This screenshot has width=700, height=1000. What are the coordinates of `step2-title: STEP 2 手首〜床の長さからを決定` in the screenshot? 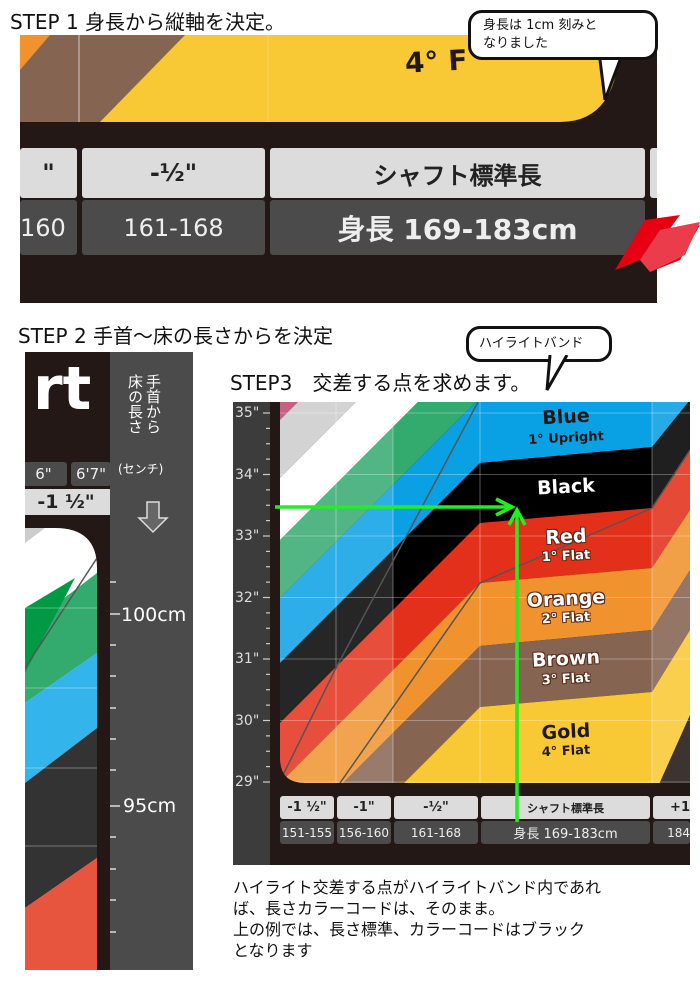 It's located at (176, 336).